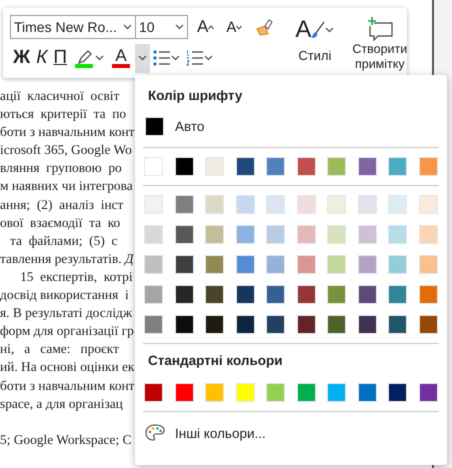 Image resolution: width=452 pixels, height=468 pixels. What do you see at coordinates (61, 168) in the screenshot?
I see `document-text-line: вляння груповою ро` at bounding box center [61, 168].